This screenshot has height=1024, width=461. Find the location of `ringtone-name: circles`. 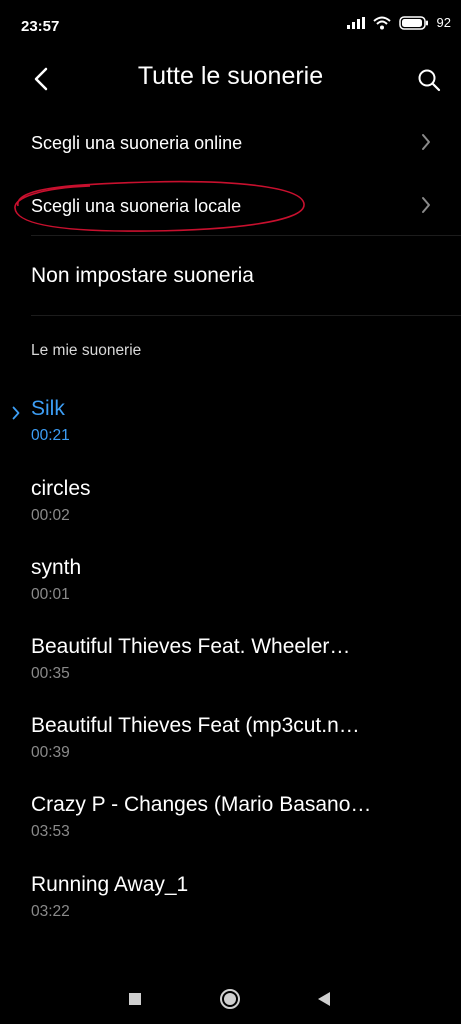

ringtone-name: circles is located at coordinates (61, 488).